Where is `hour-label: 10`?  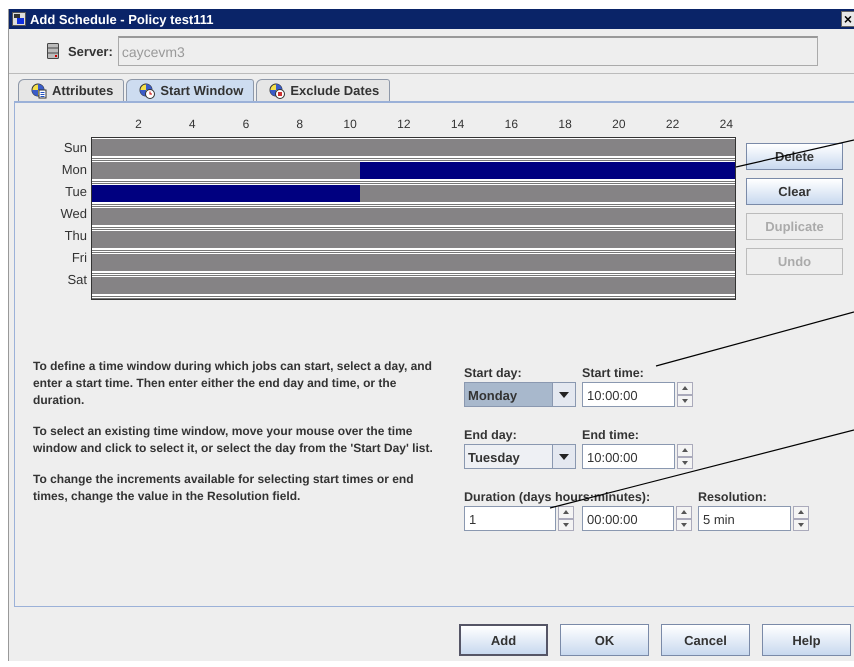
hour-label: 10 is located at coordinates (350, 125).